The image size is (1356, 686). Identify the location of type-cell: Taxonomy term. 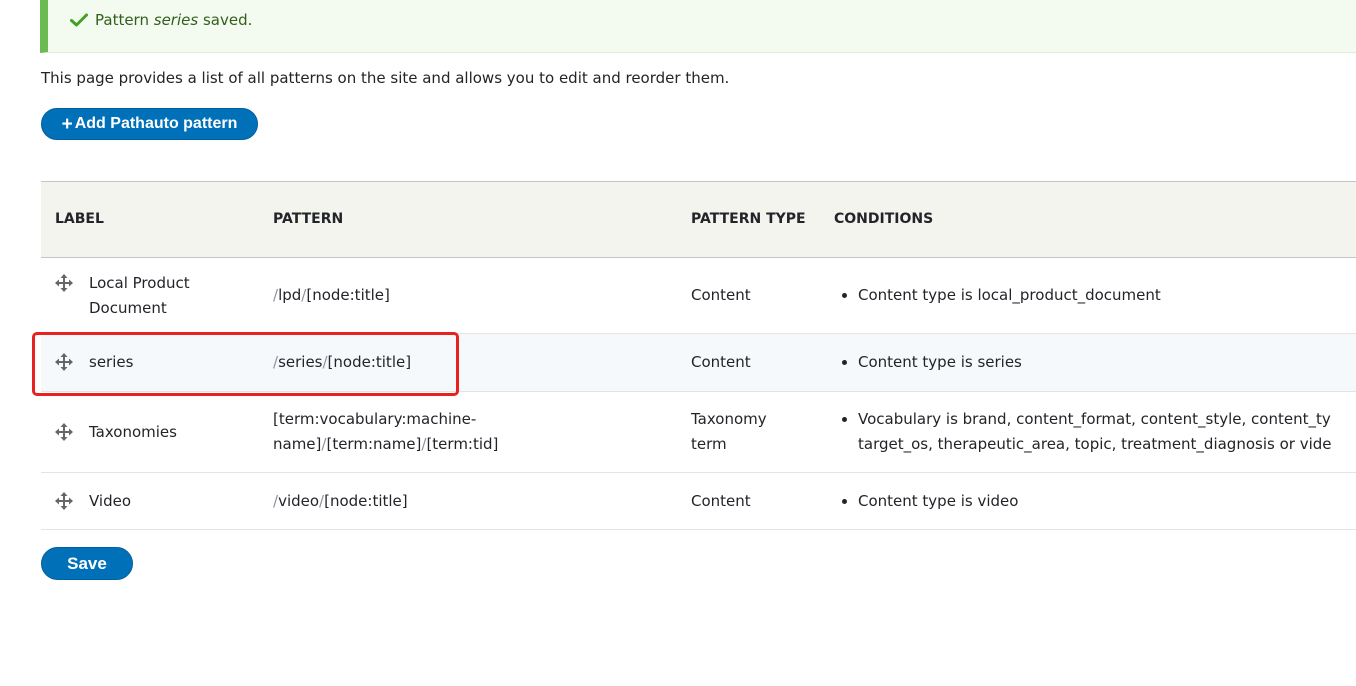
(748, 432).